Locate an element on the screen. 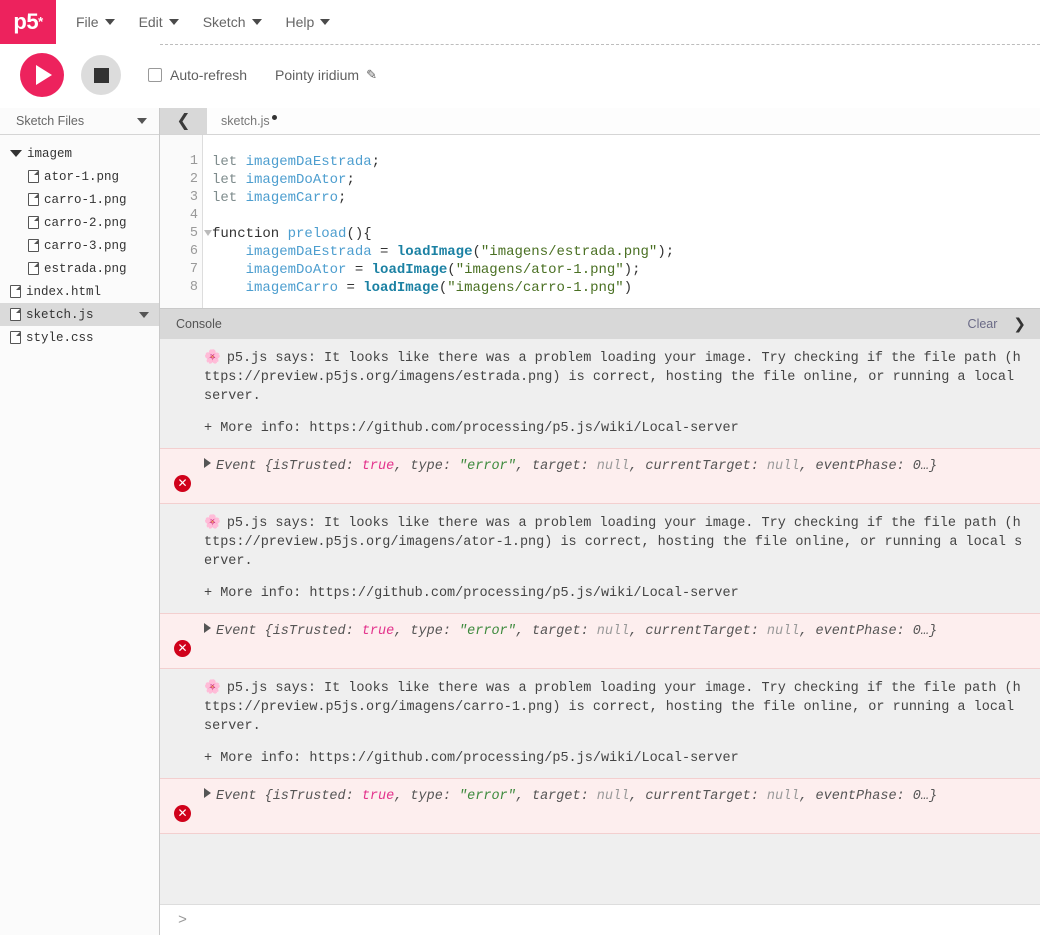 The width and height of the screenshot is (1040, 935). tree-item-label: estrada.png is located at coordinates (85, 268).